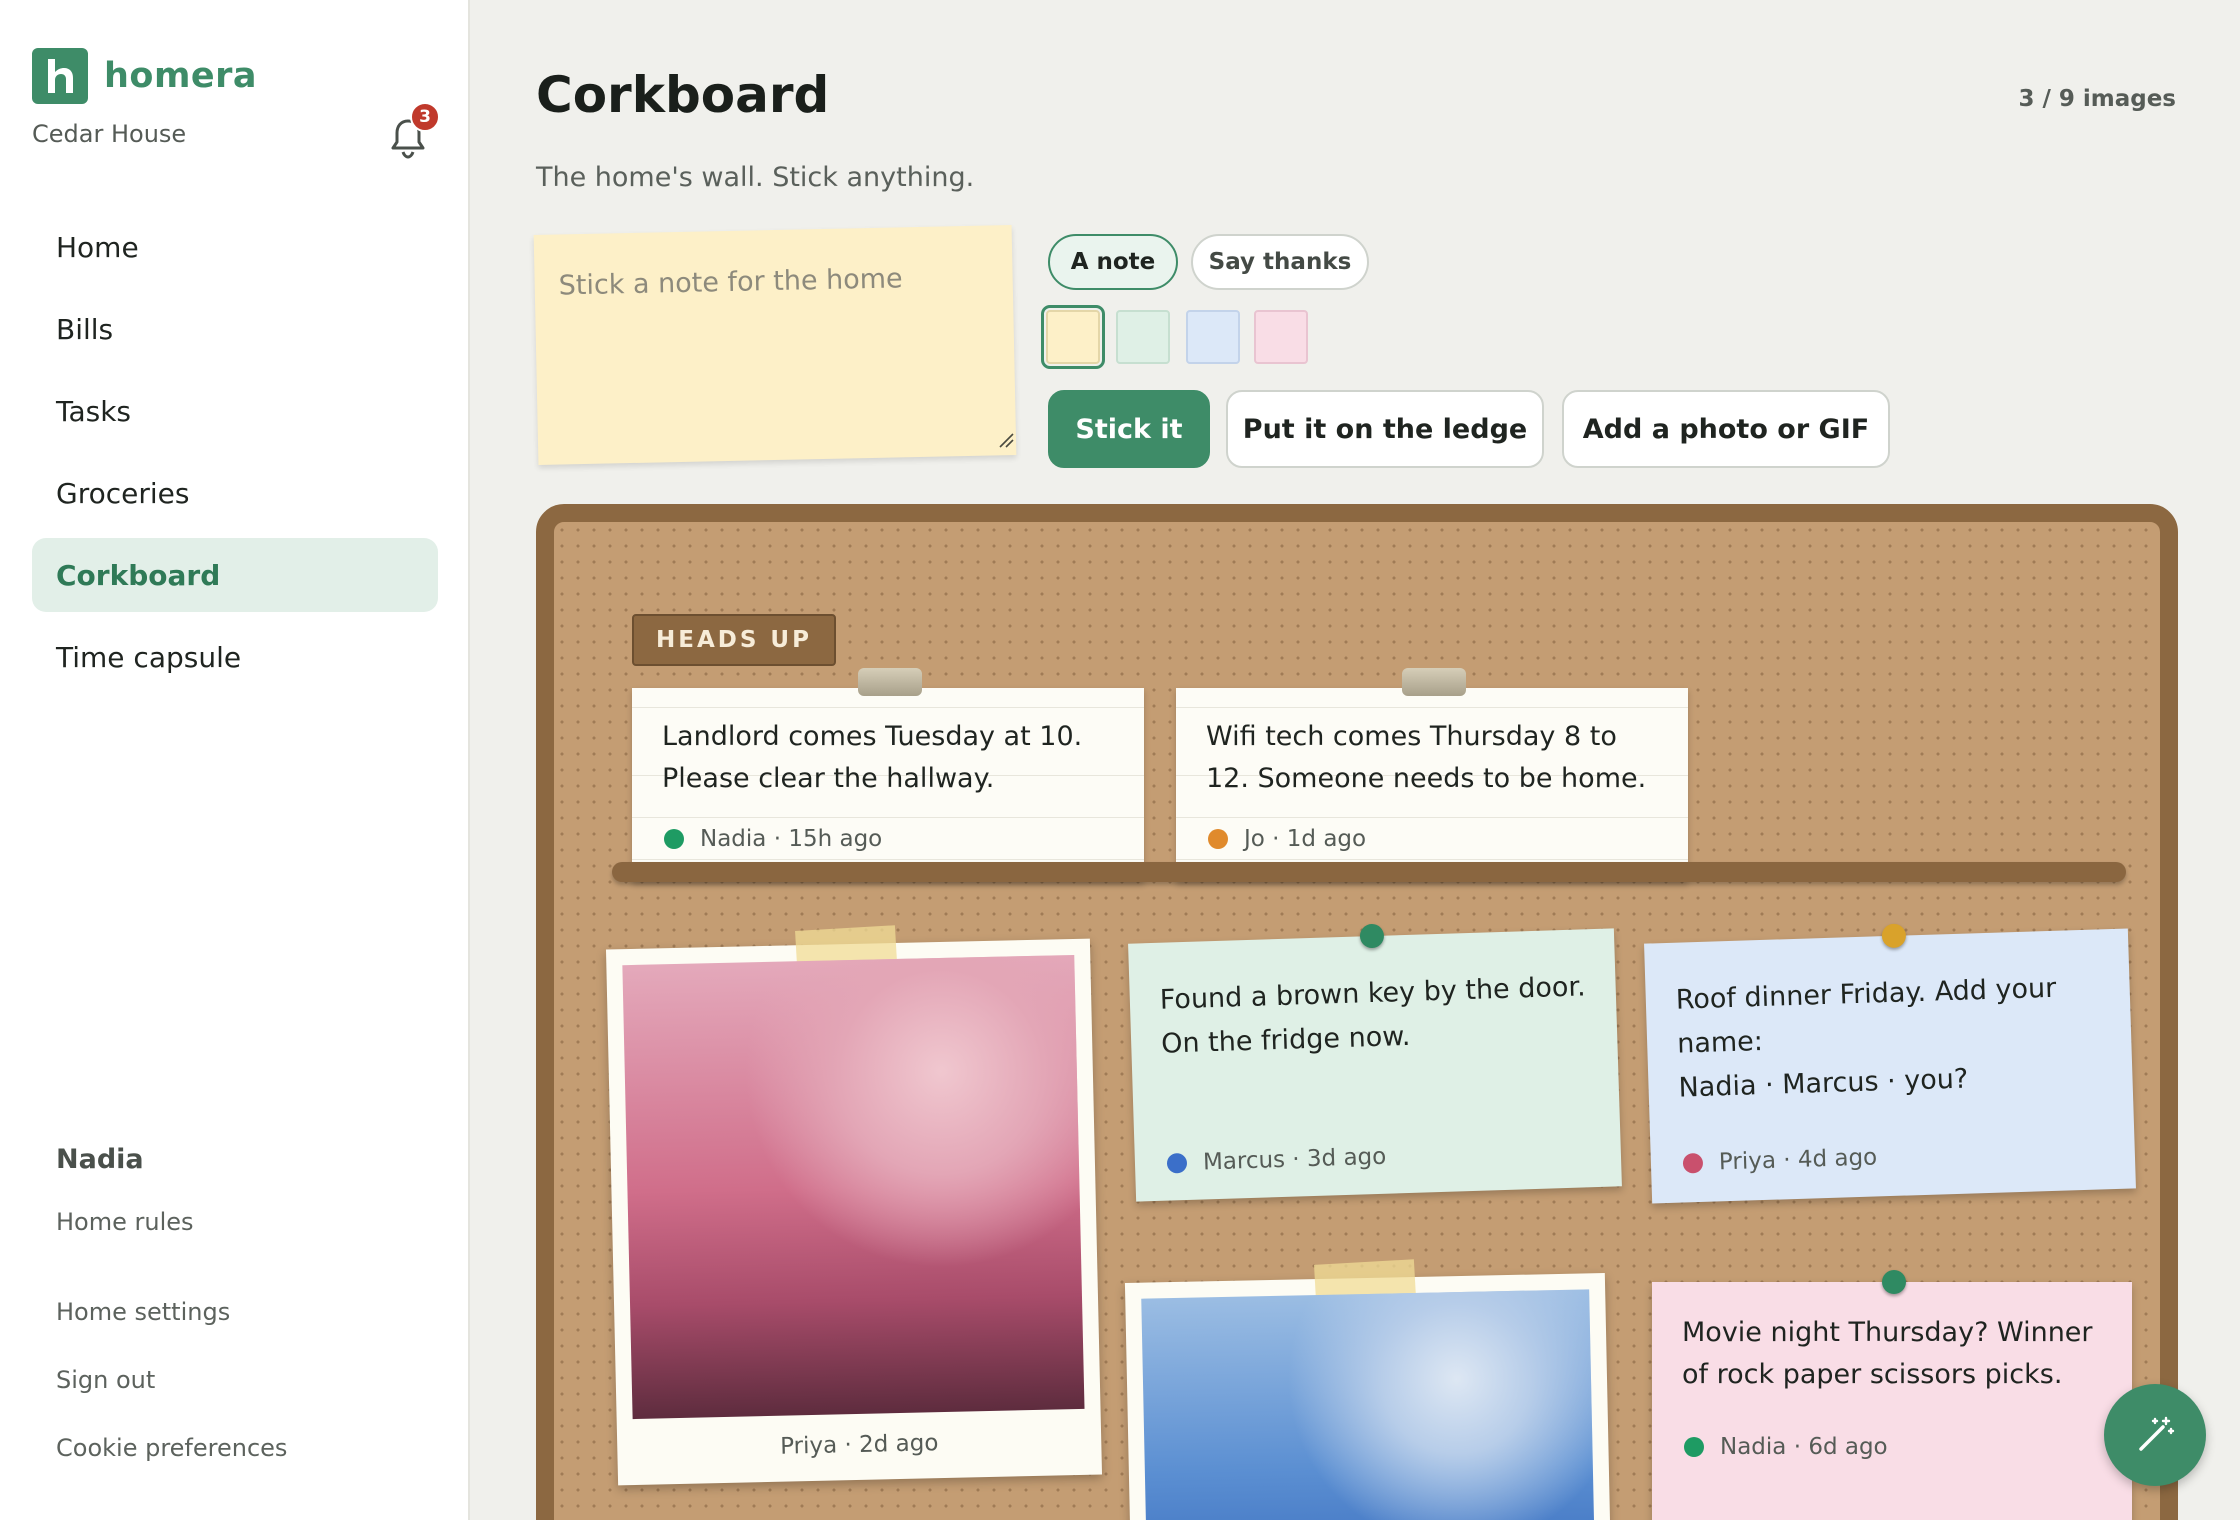 The height and width of the screenshot is (1520, 2240). I want to click on notification-badge: 3, so click(425, 117).